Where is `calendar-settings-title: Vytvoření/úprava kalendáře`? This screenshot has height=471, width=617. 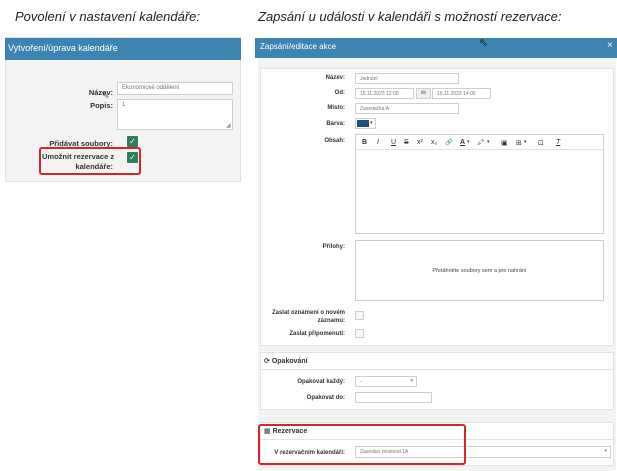
calendar-settings-title: Vytvoření/úprava kalendáře is located at coordinates (123, 49).